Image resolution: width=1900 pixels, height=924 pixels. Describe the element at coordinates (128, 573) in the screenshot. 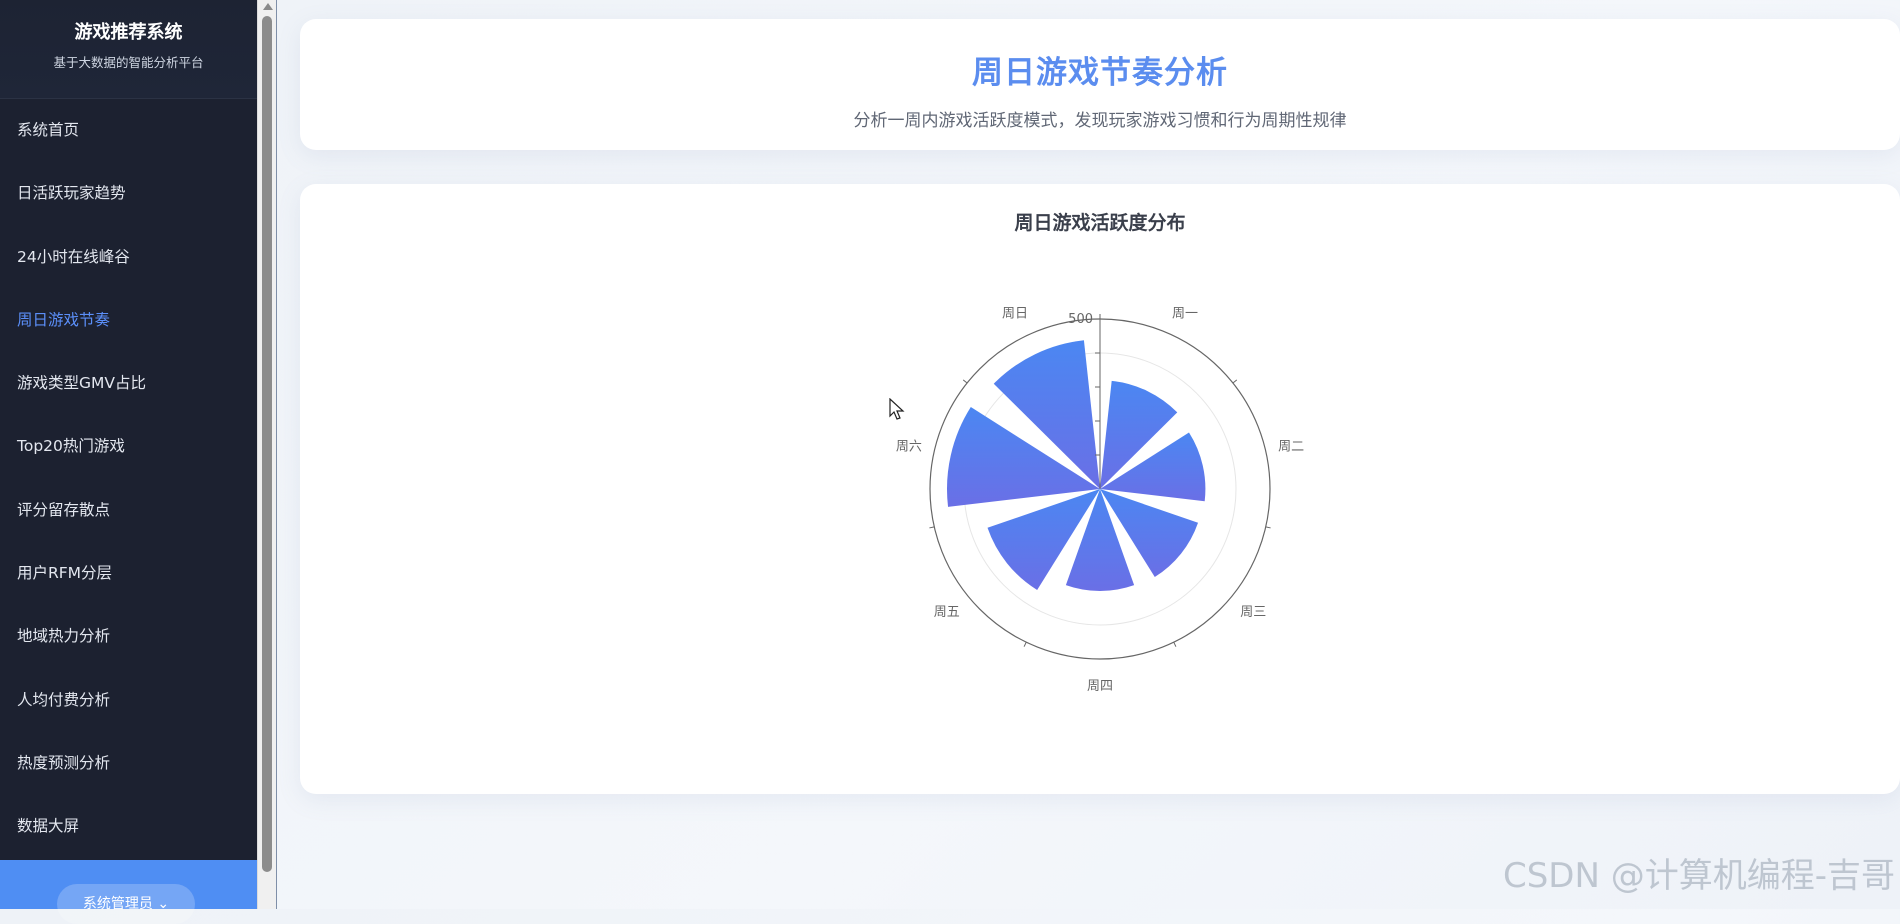

I see `sidebar-item-rfm: 用户RFM分层` at that location.